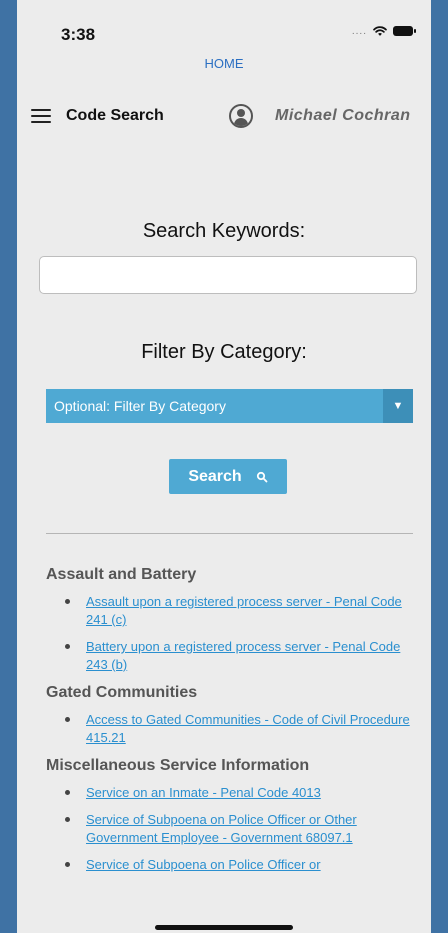 This screenshot has width=448, height=933. Describe the element at coordinates (404, 31) in the screenshot. I see `battery-icon` at that location.